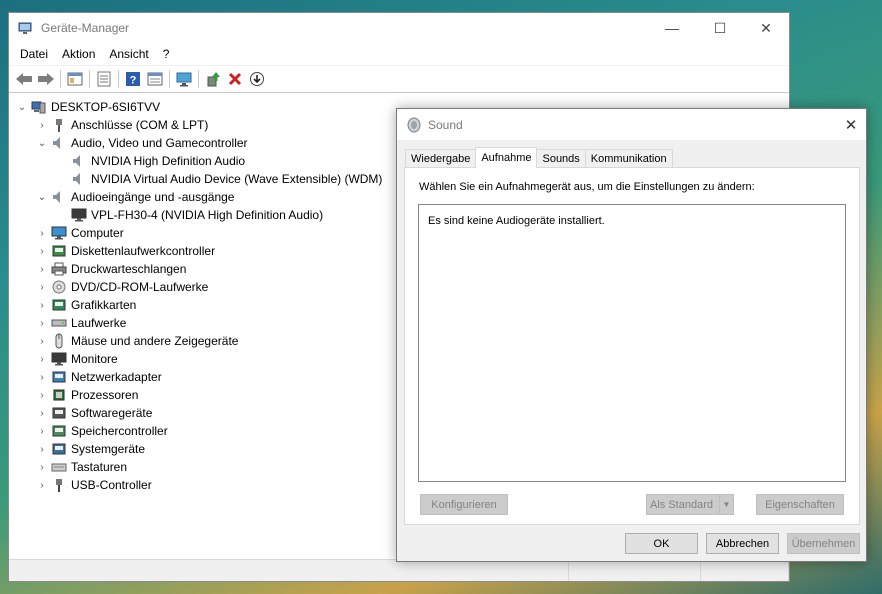 The height and width of the screenshot is (594, 882). Describe the element at coordinates (59, 395) in the screenshot. I see `processor-icon` at that location.